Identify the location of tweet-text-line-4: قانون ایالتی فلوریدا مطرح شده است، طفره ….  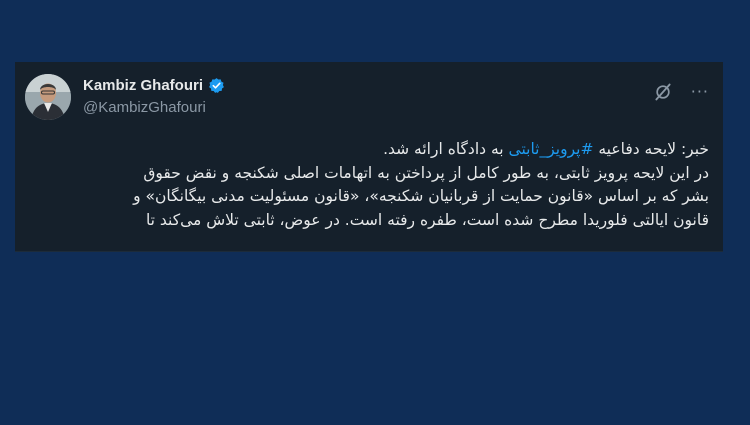
(427, 219).